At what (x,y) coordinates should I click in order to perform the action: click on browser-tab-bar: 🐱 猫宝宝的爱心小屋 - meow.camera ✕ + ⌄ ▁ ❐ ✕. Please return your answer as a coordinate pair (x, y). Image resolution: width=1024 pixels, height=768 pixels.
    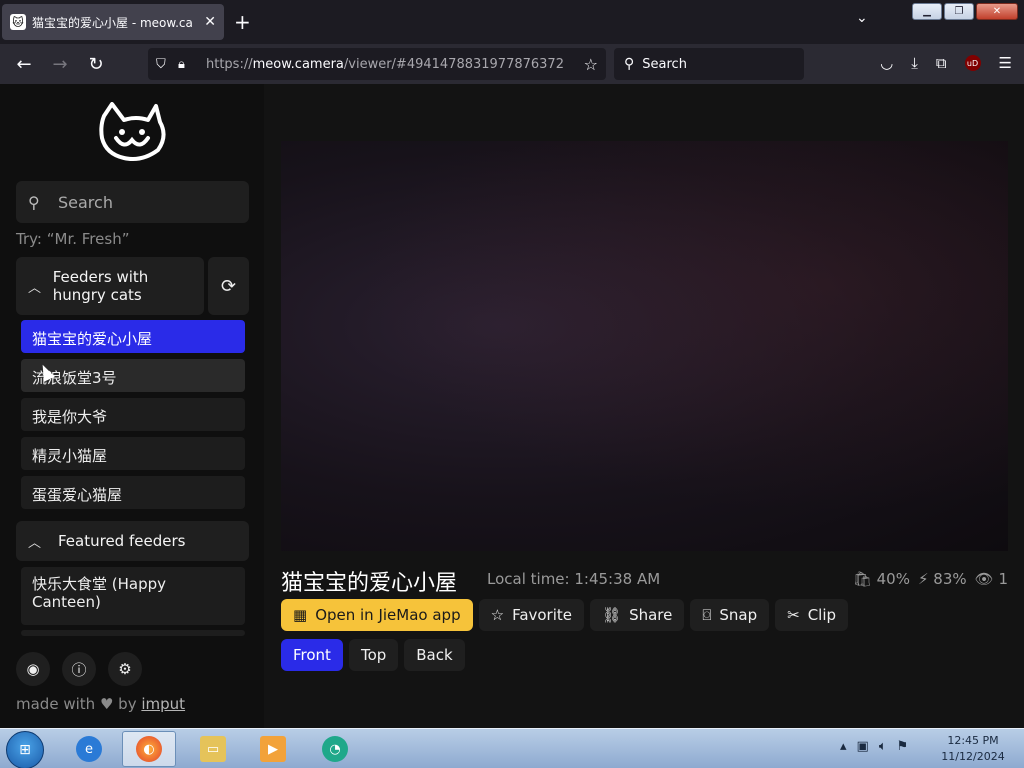
    Looking at the image, I should click on (512, 22).